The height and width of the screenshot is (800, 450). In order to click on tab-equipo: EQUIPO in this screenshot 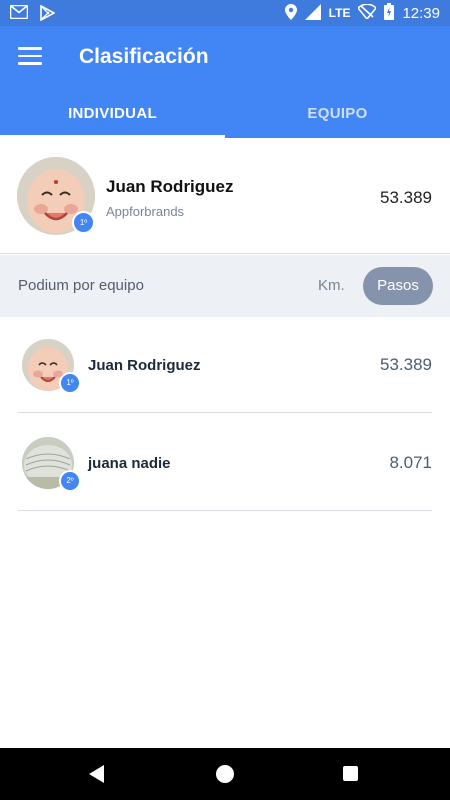, I will do `click(337, 114)`.